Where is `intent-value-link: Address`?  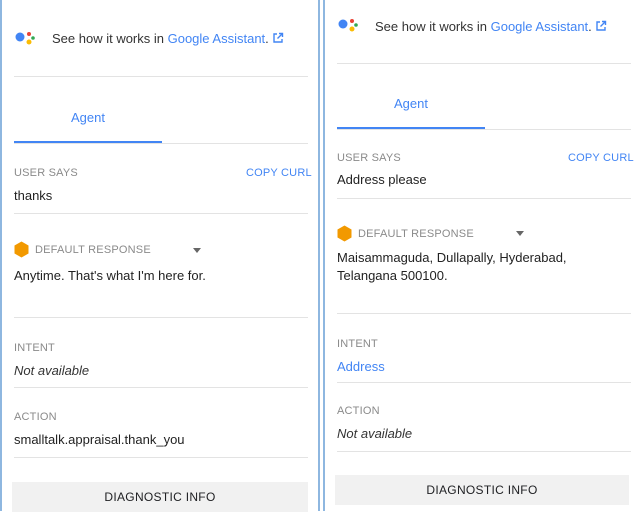 intent-value-link: Address is located at coordinates (361, 366).